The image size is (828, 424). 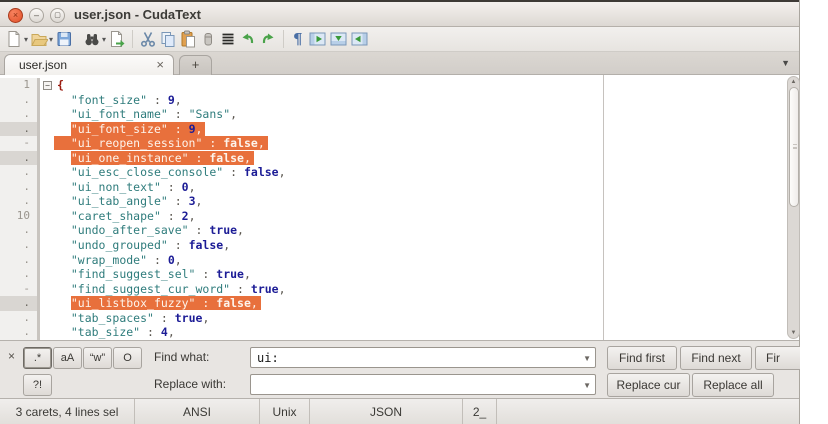 What do you see at coordinates (301, 245) in the screenshot?
I see `code-line: . "undo_grouped" : false,` at bounding box center [301, 245].